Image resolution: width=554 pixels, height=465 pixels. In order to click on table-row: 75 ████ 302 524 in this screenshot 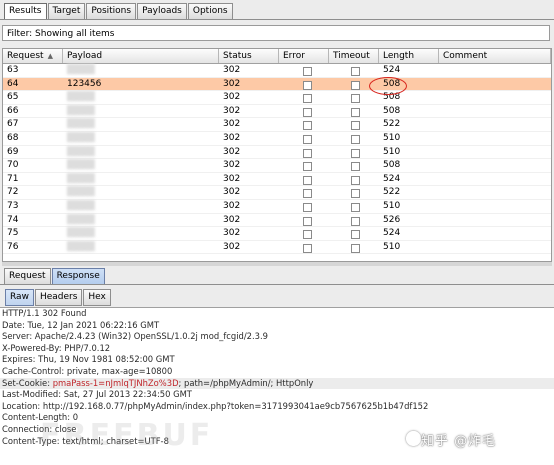, I will do `click(277, 234)`.